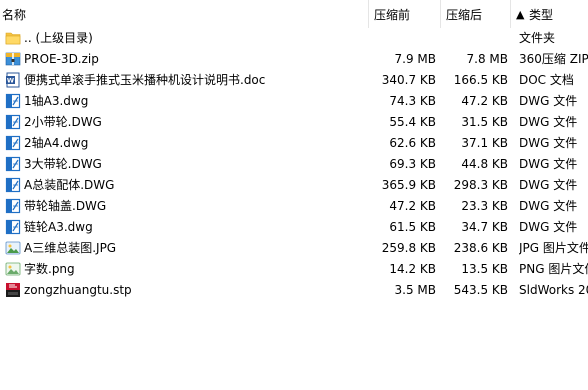 Image resolution: width=588 pixels, height=390 pixels. Describe the element at coordinates (294, 101) in the screenshot. I see `file-row: 1轴A3.dwg 74.3 KB 47.2 KB DWG 文件` at that location.